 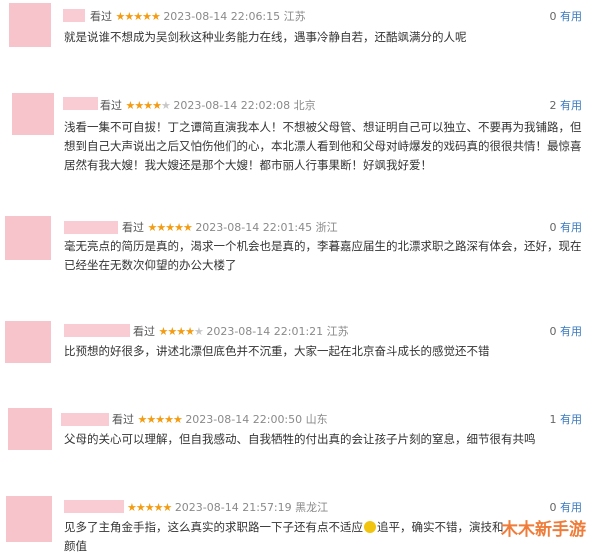 I want to click on review-meta: 看过 ★★★★★ 2023-08-14 22:00:50 山东, so click(x=220, y=419).